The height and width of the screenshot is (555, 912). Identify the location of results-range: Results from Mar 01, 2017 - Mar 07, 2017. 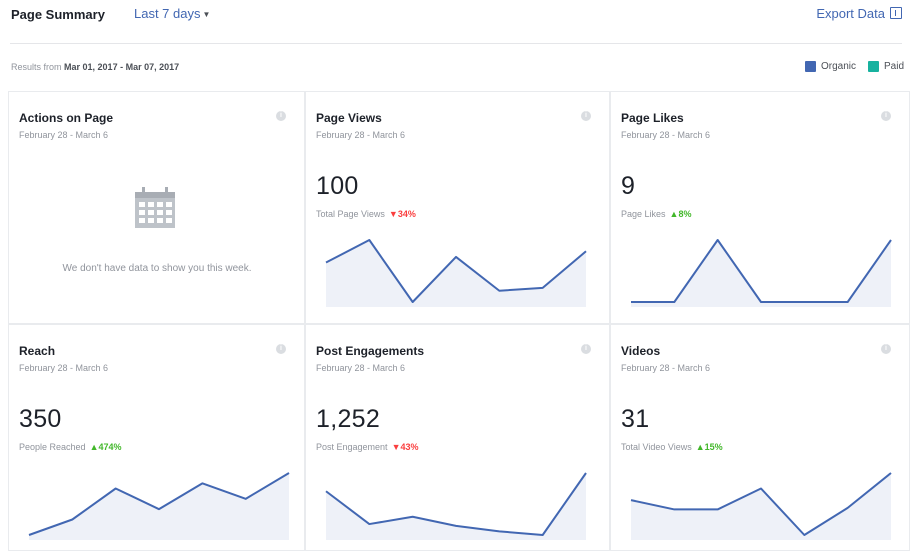
(95, 67).